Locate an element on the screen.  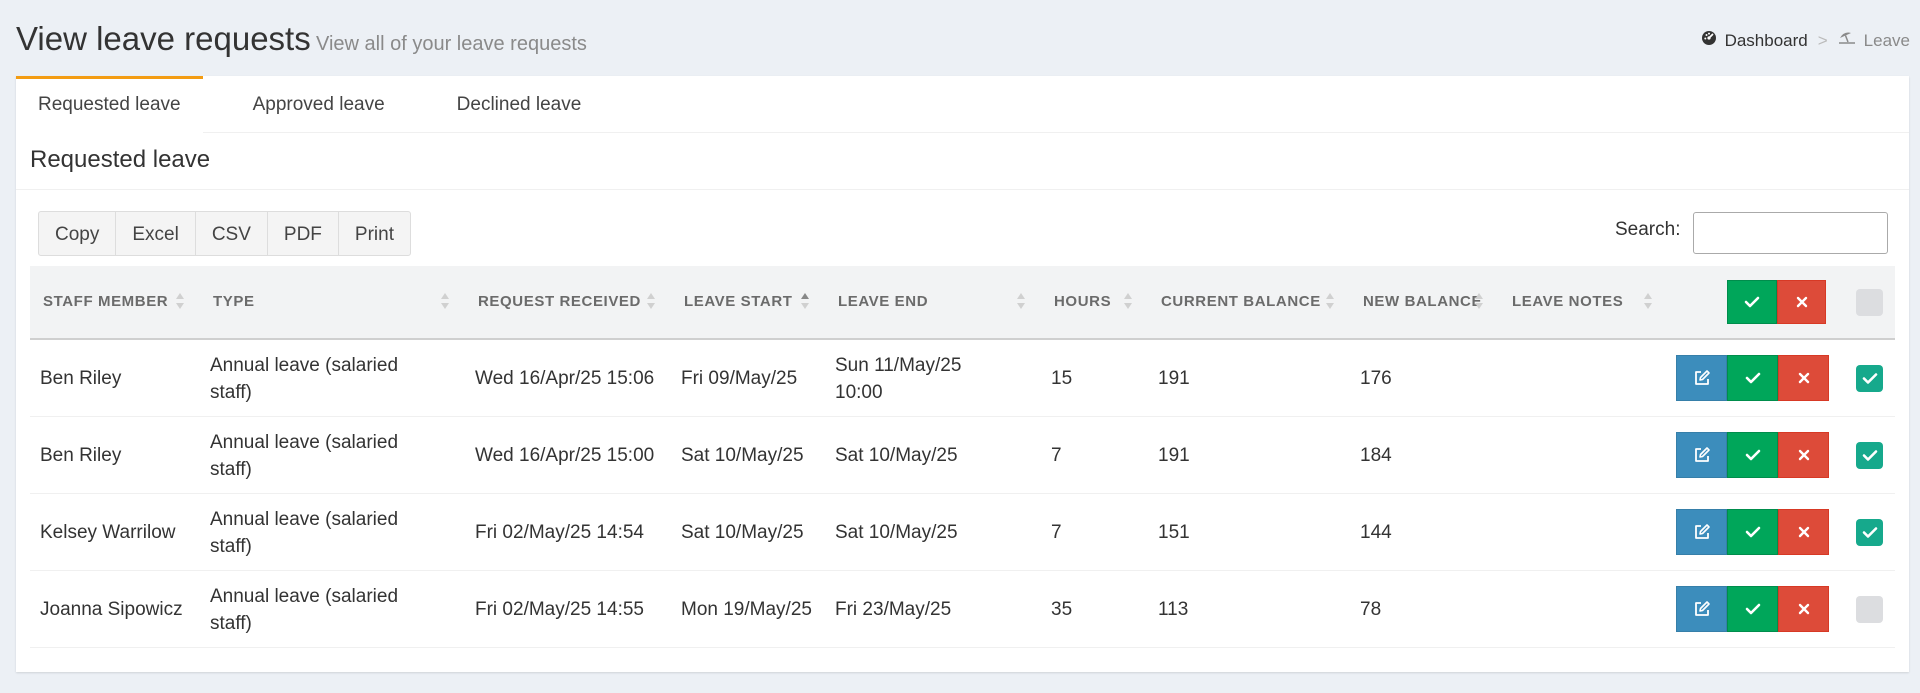
column-header-current-balance: CURRENT BALANCE is located at coordinates (1241, 302).